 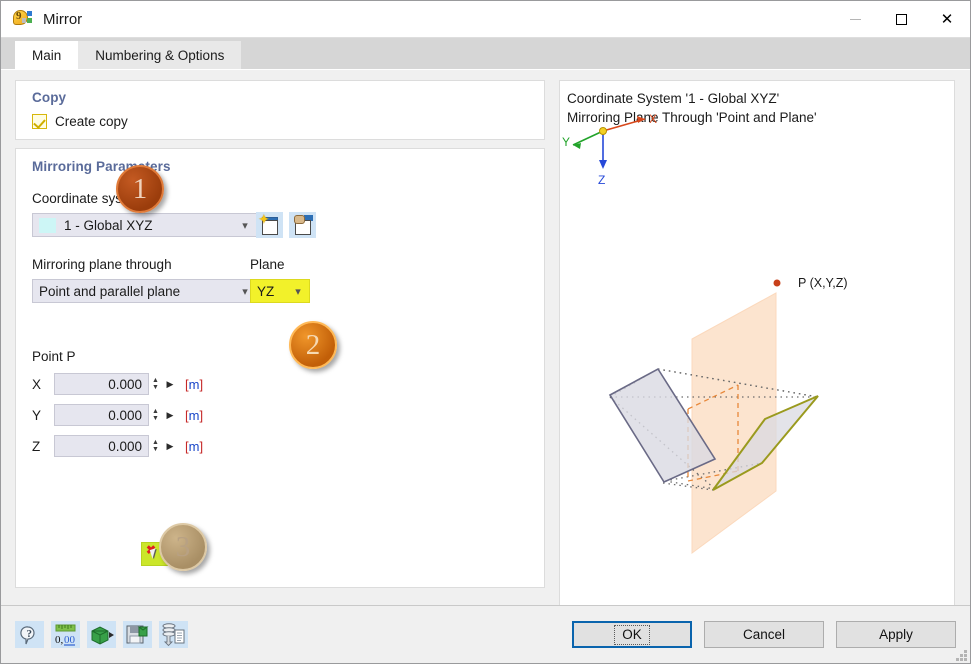 I want to click on mirroring-plane-through-select: Point and parallel plane ▾, so click(x=144, y=291).